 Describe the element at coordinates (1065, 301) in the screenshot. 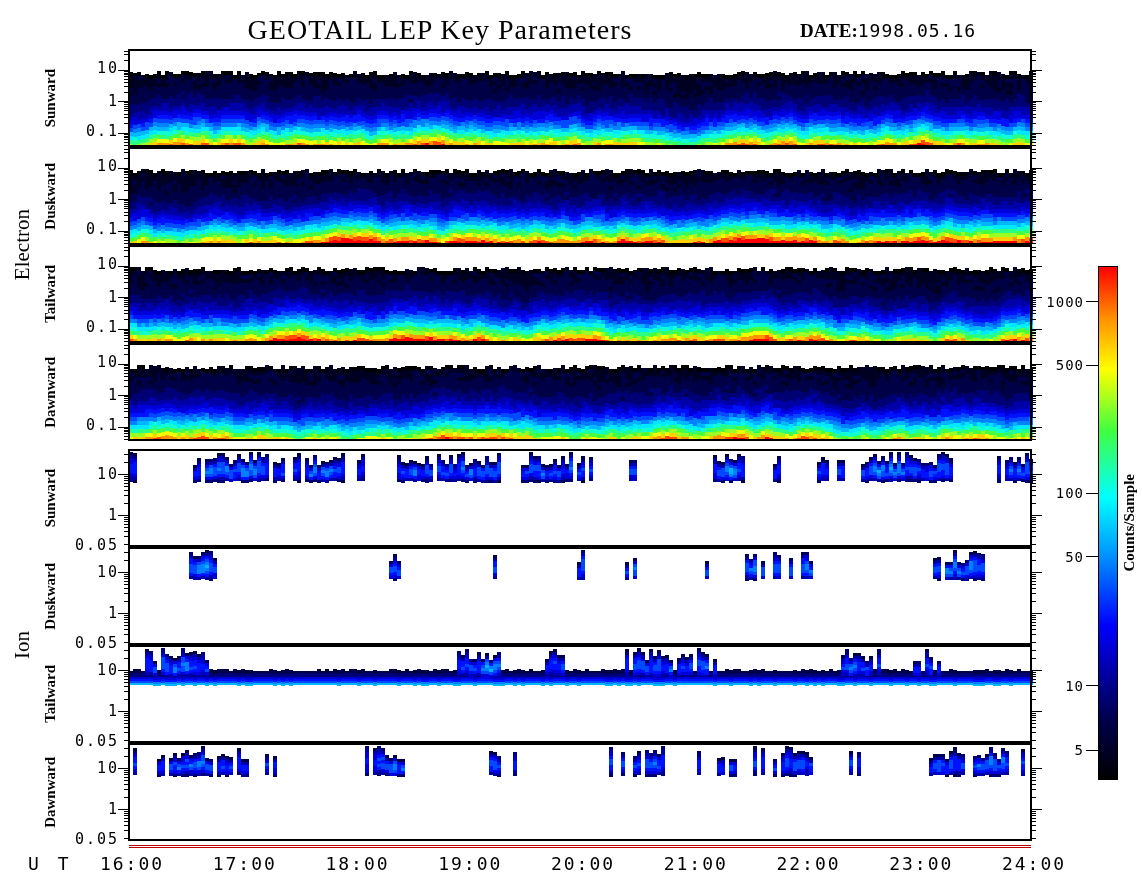

I see `colorbar-tick-label: 1000` at that location.